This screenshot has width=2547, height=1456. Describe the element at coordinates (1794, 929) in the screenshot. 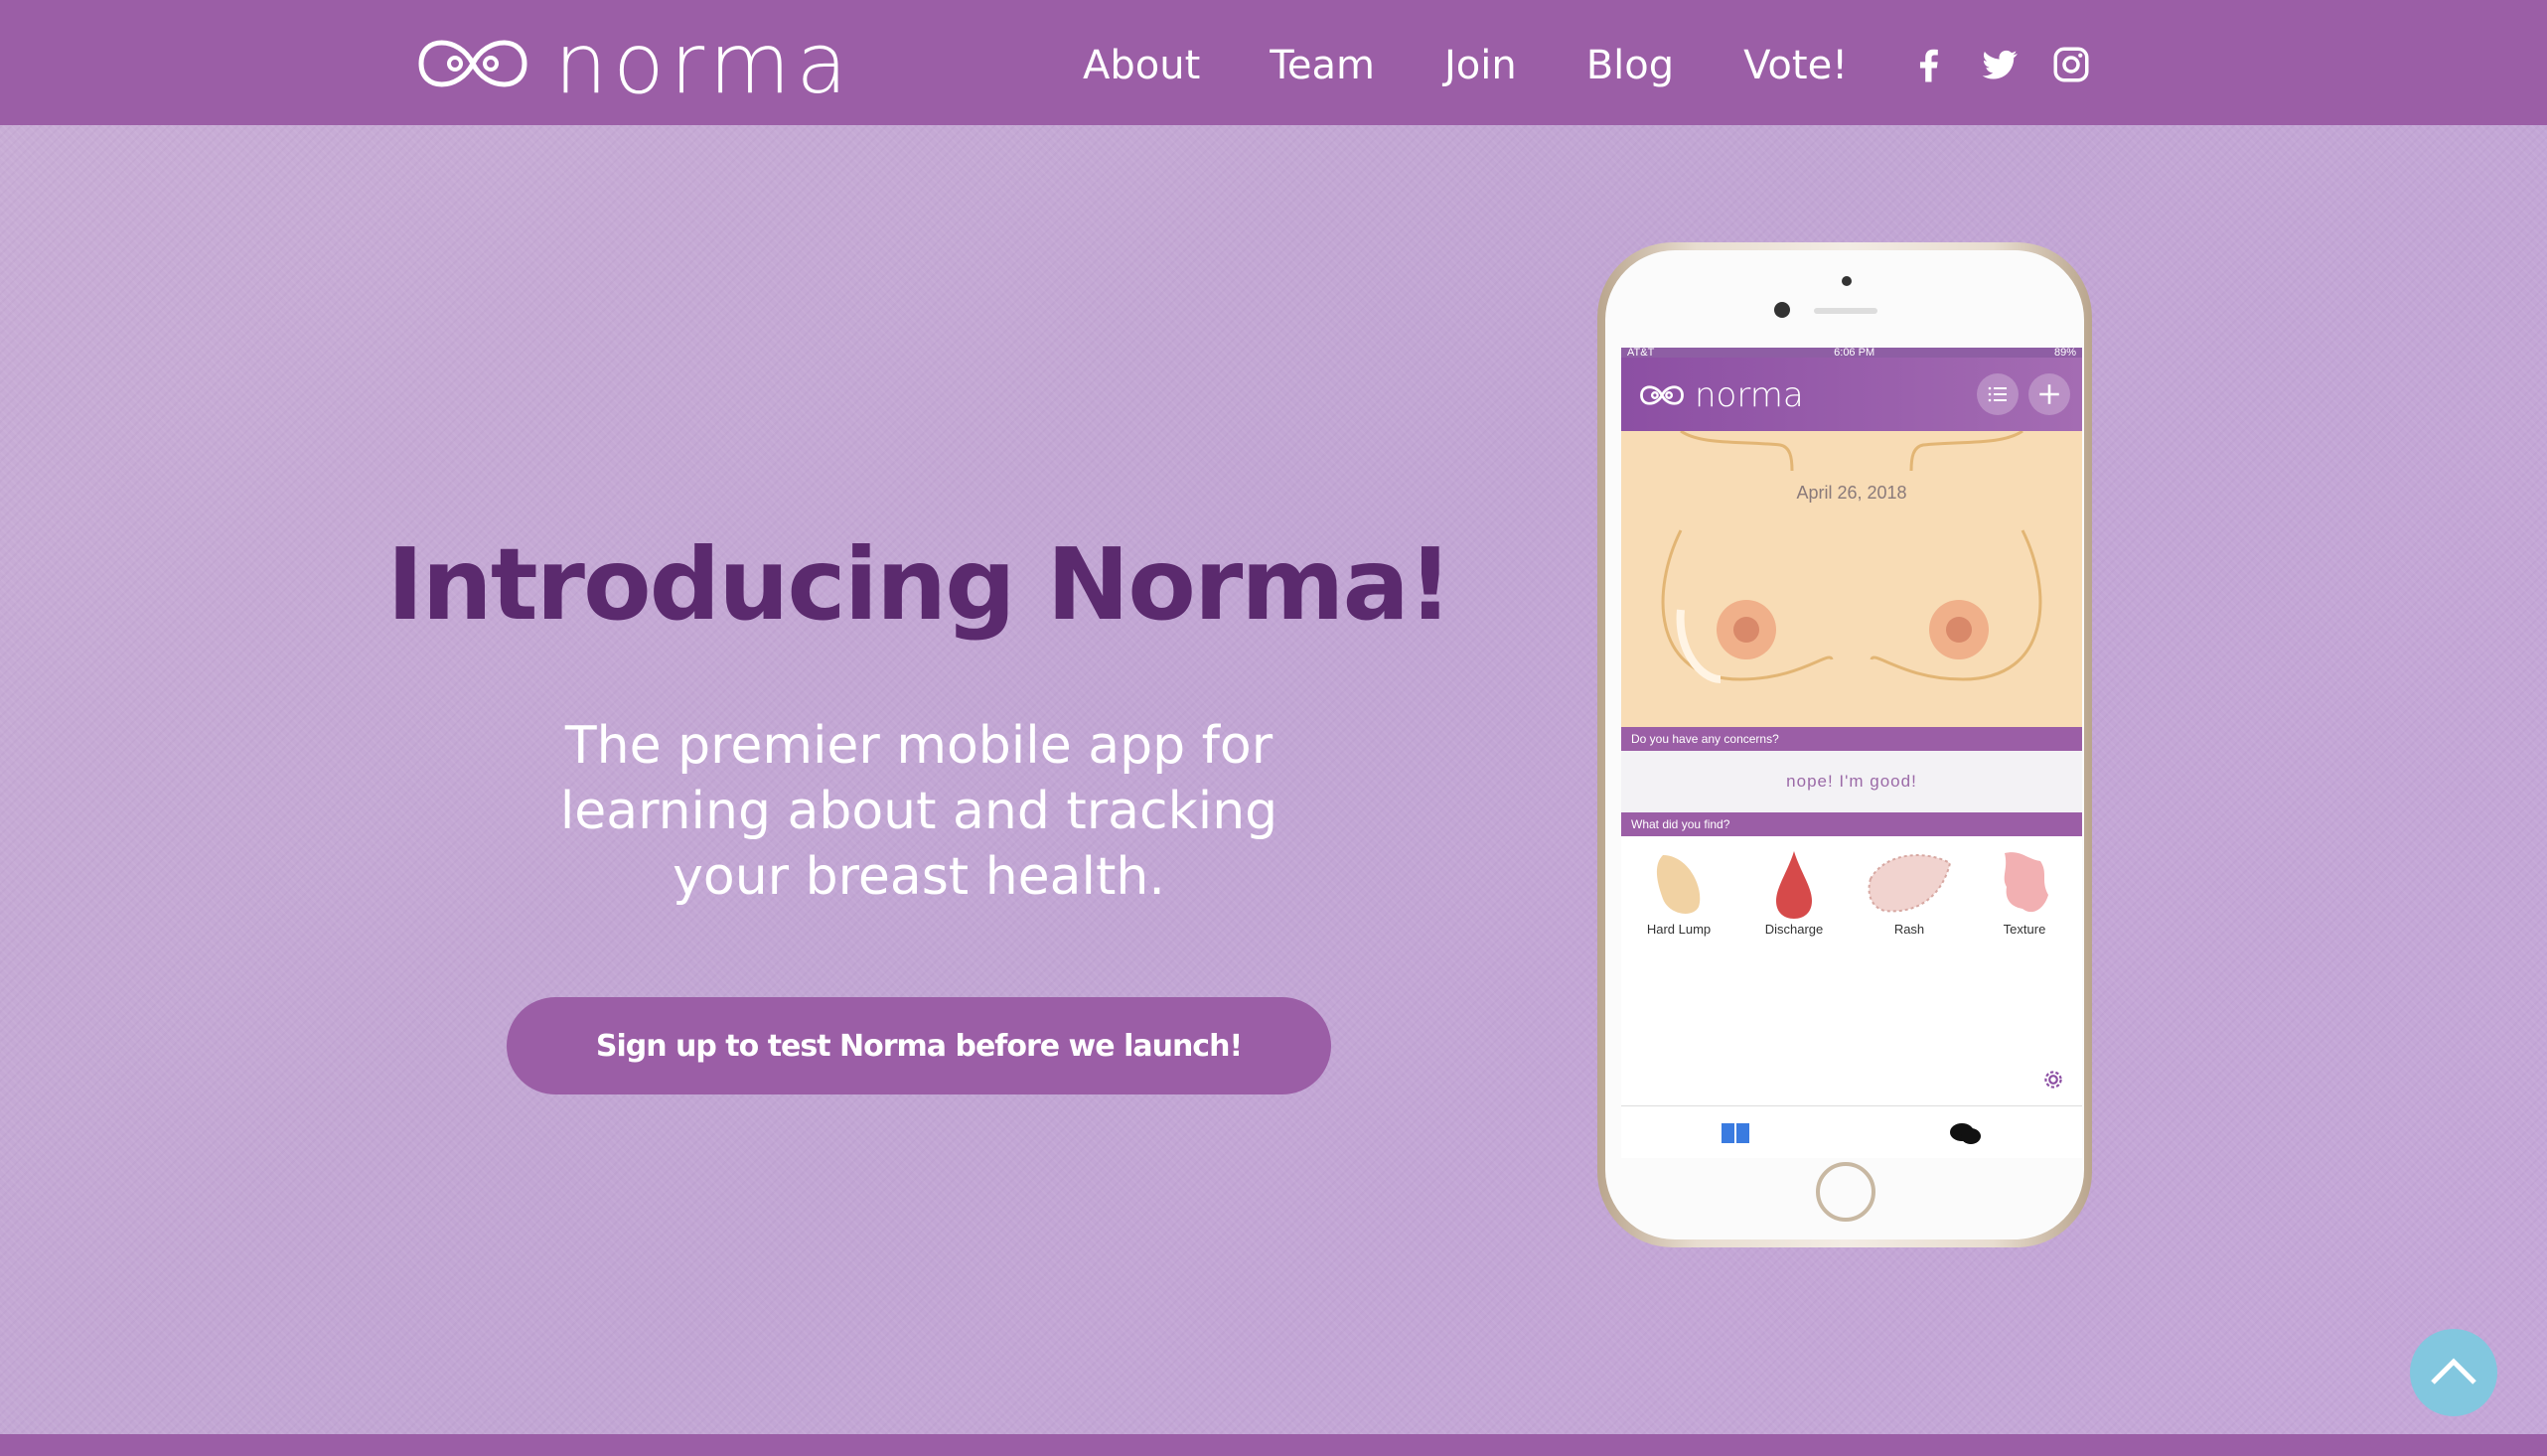

I see `finding-label: Discharge` at that location.